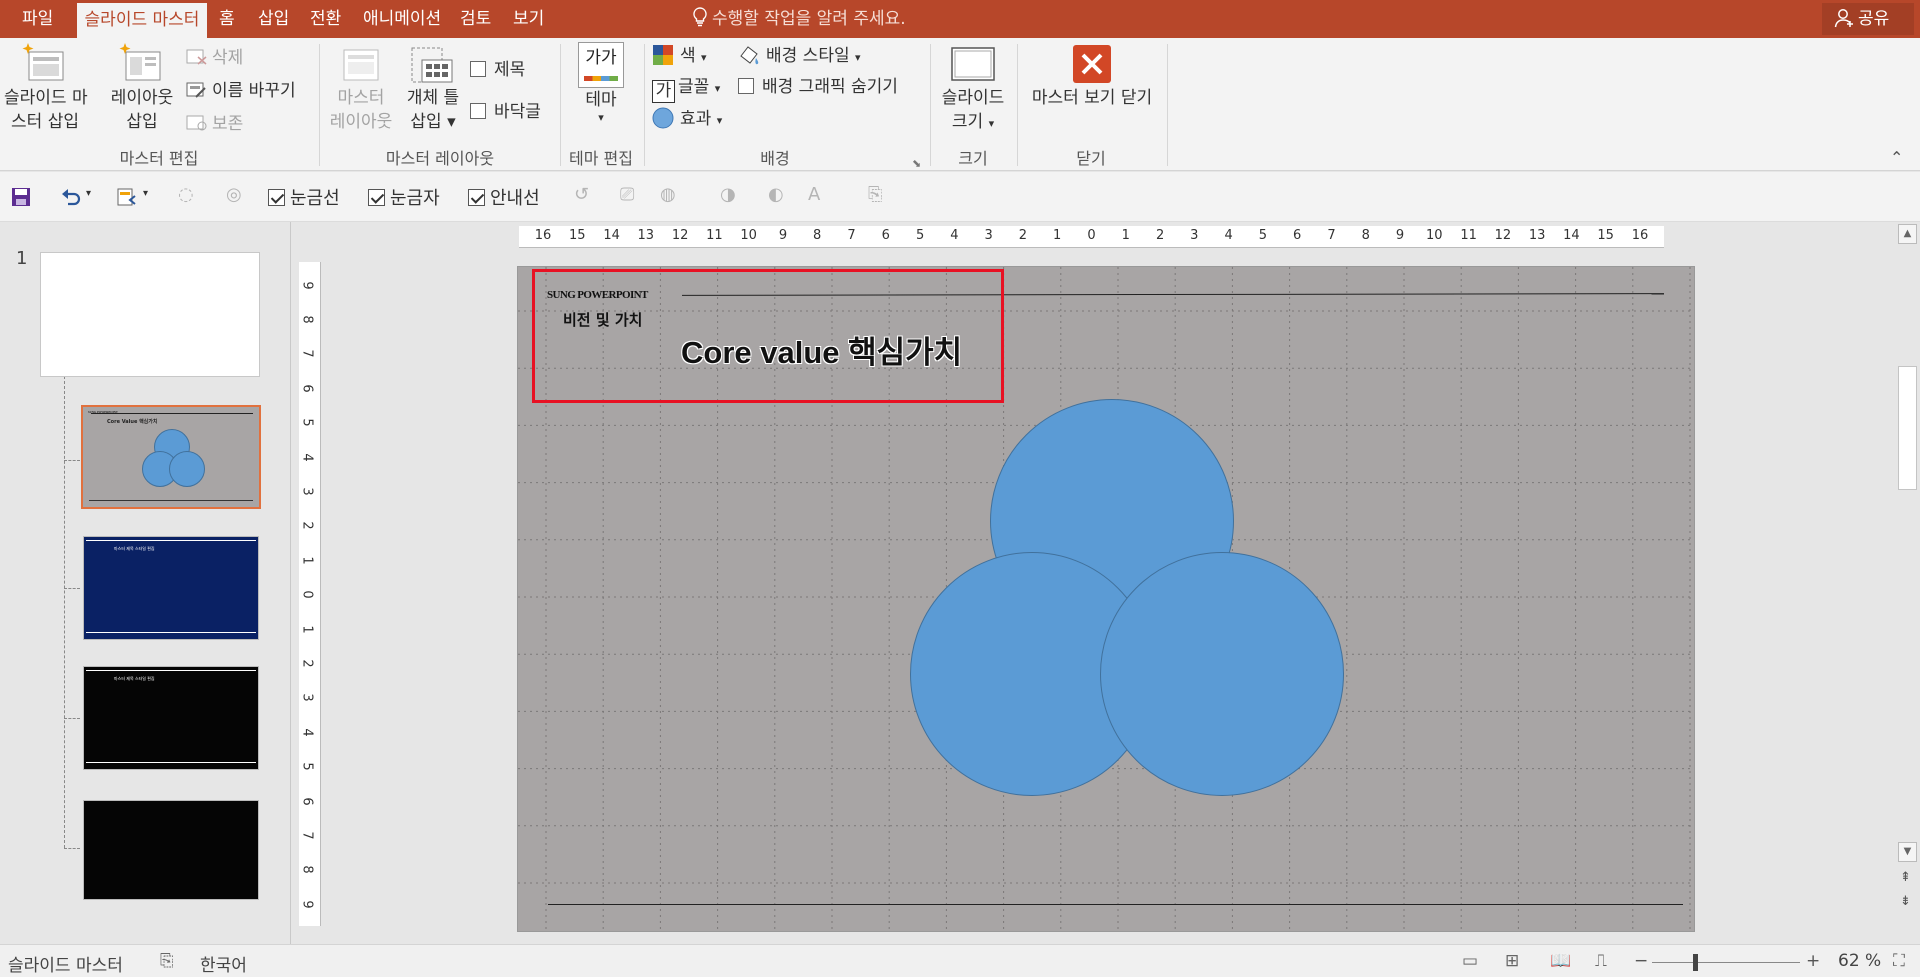 Image resolution: width=1920 pixels, height=977 pixels. Describe the element at coordinates (1640, 235) in the screenshot. I see `ruler-tick-label: 16` at that location.